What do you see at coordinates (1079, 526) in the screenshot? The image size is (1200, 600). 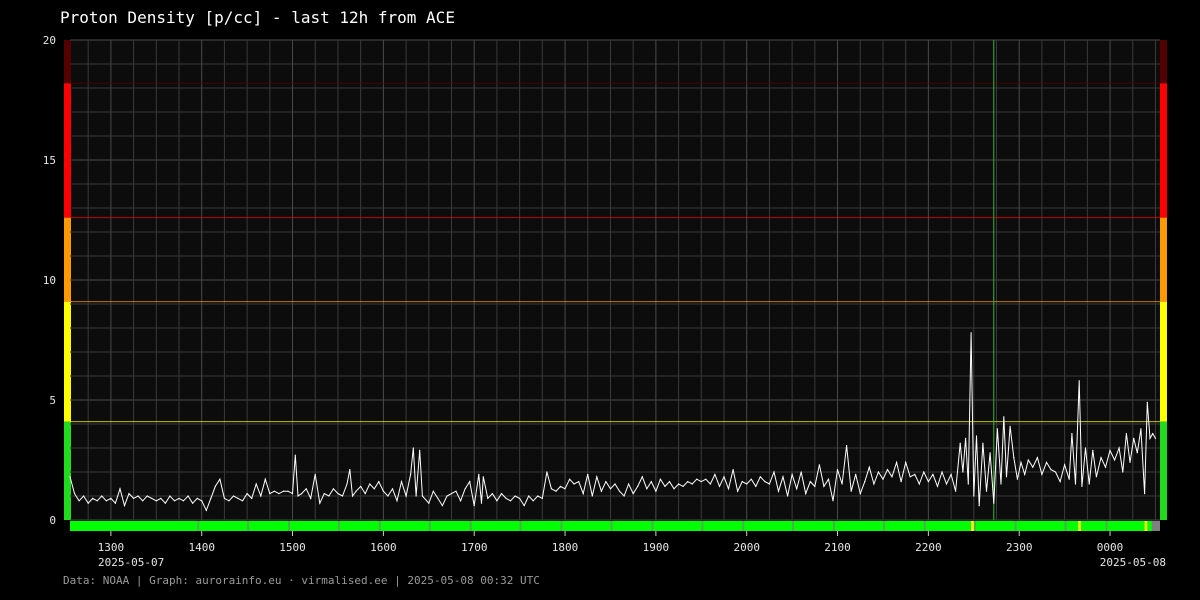 I see `status-segment-warn` at bounding box center [1079, 526].